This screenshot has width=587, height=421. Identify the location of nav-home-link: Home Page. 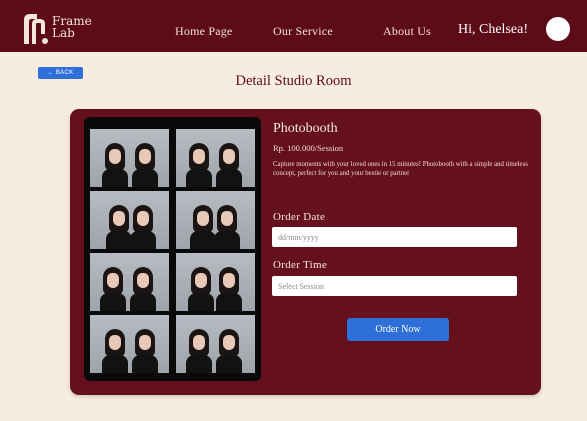
(203, 31).